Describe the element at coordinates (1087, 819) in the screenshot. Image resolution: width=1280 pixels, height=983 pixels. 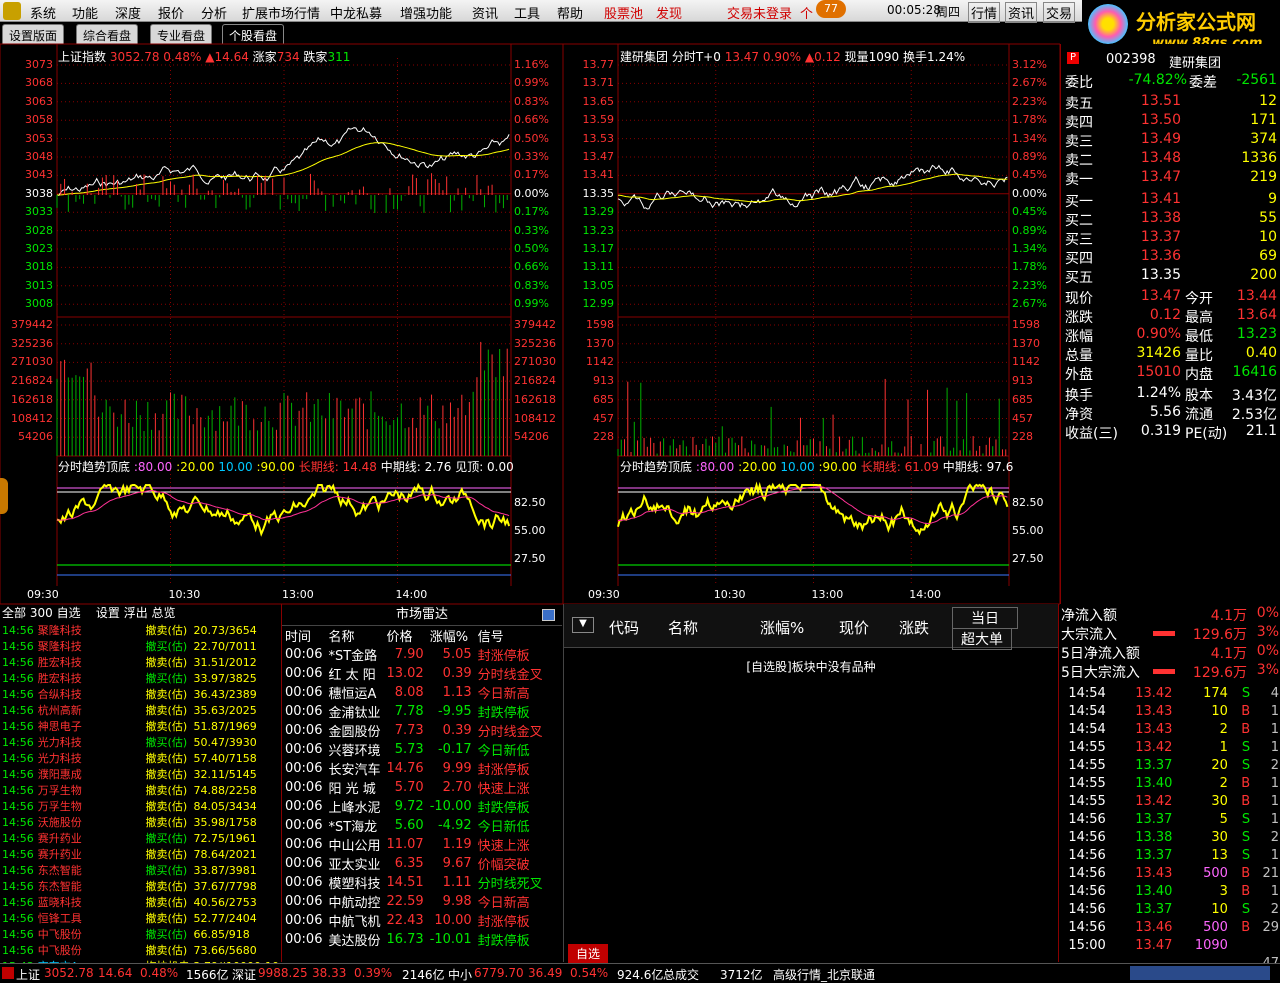
I see `tick-cell: 14:56` at that location.